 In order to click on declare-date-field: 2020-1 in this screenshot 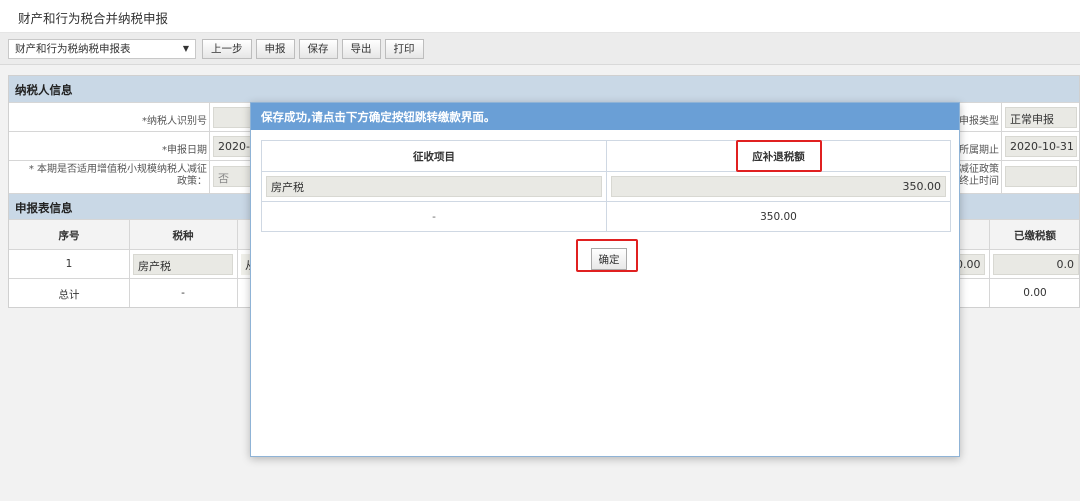, I will do `click(233, 146)`.